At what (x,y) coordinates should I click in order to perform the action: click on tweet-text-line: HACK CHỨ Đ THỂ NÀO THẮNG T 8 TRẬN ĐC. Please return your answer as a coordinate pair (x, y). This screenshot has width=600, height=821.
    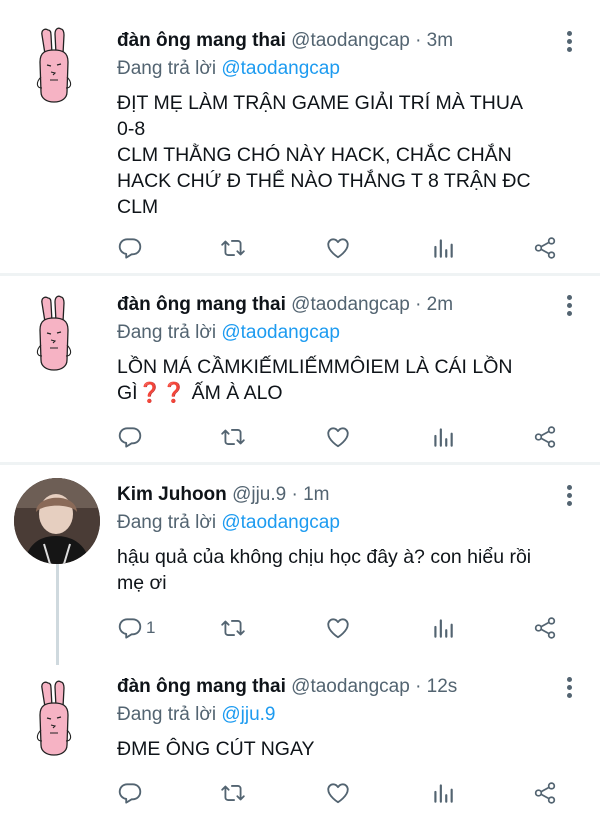
    Looking at the image, I should click on (324, 181).